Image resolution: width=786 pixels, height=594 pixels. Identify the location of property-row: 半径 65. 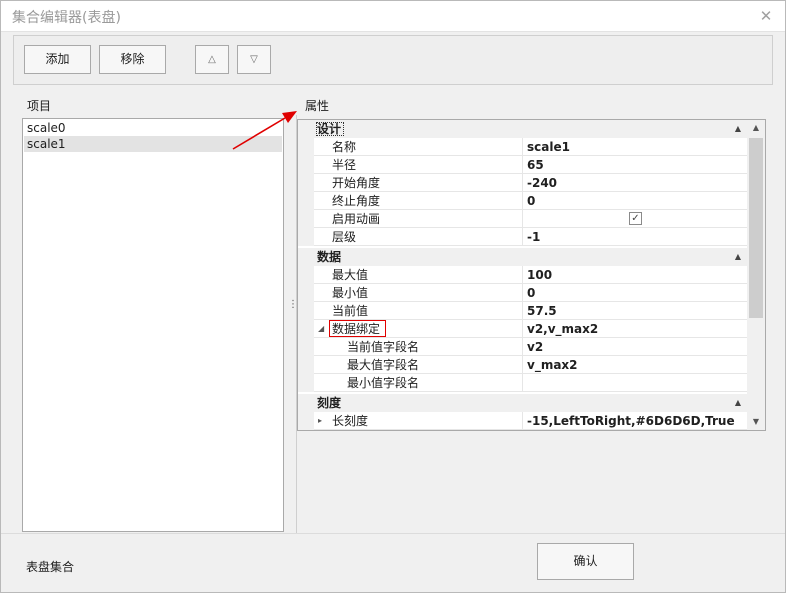
(522, 165).